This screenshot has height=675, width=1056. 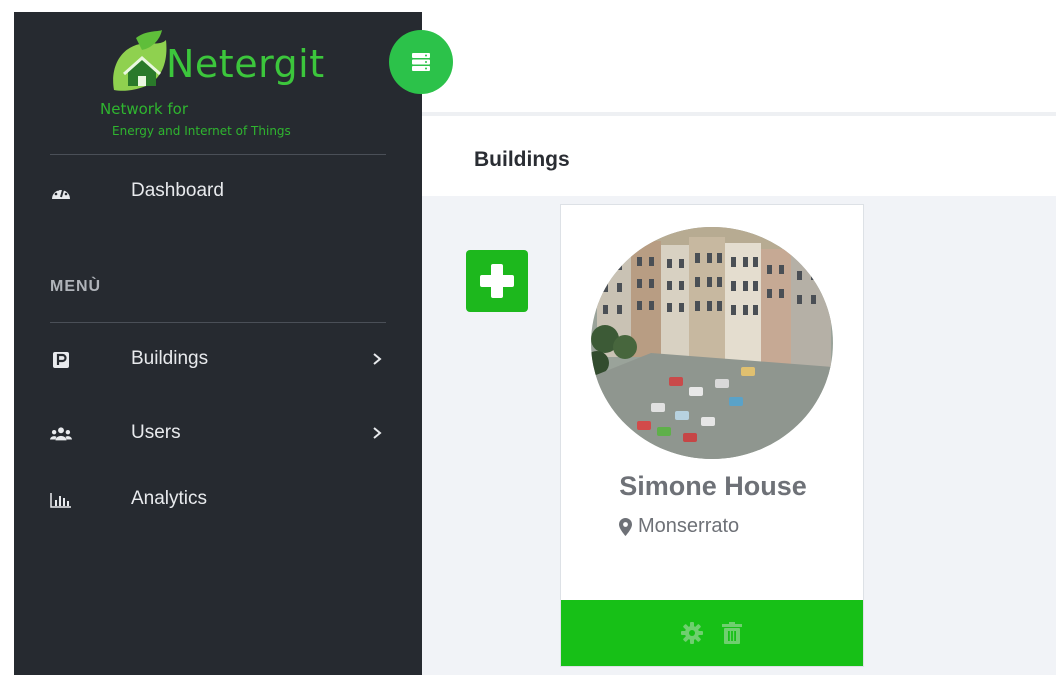 I want to click on building-photo, so click(x=712, y=343).